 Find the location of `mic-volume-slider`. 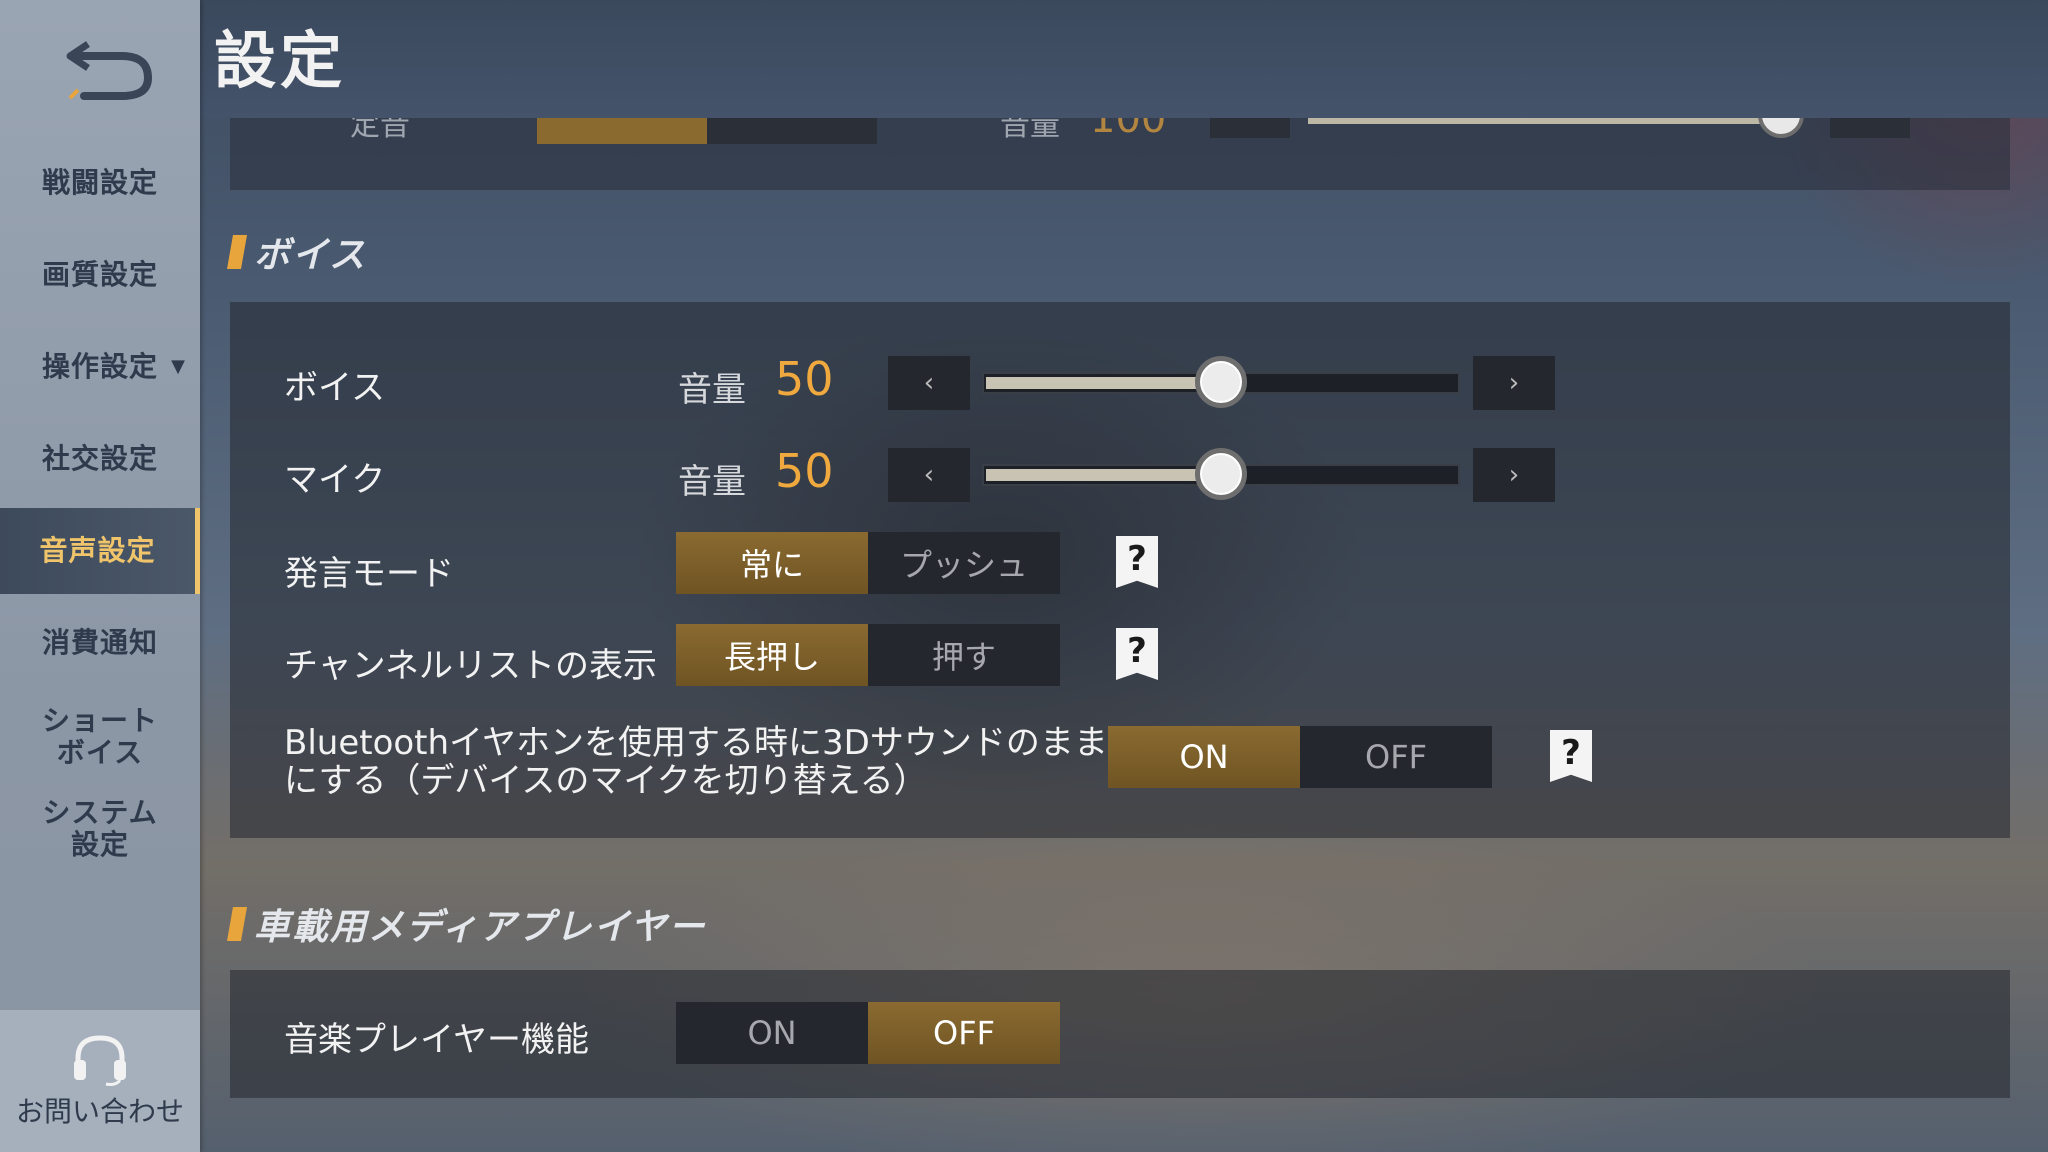

mic-volume-slider is located at coordinates (1221, 474).